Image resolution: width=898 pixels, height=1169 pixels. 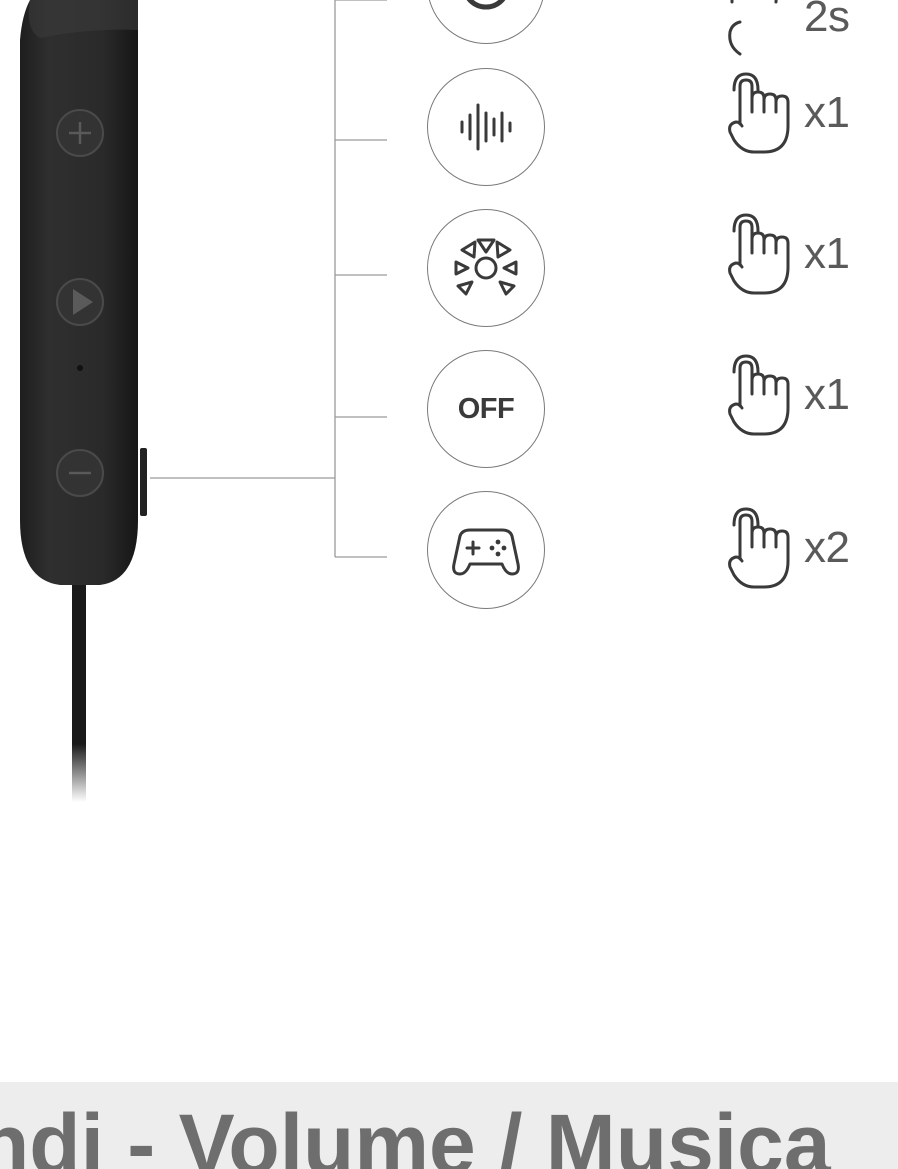 I want to click on off-mode-circle: OFF, so click(x=486, y=409).